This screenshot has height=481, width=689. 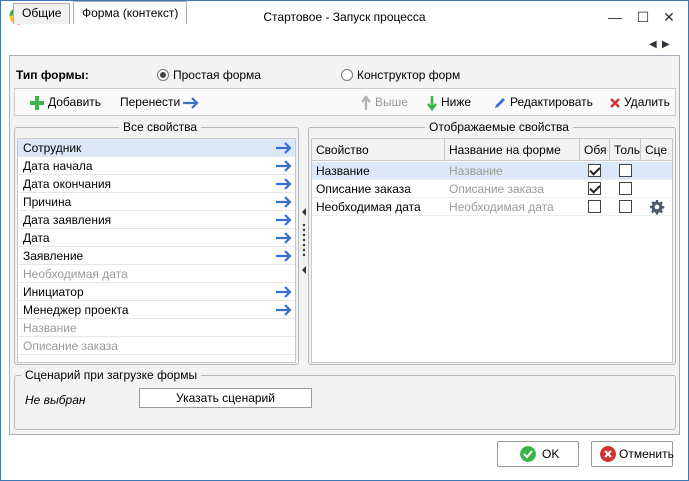 What do you see at coordinates (456, 102) in the screenshot?
I see `move-down-label: Ниже` at bounding box center [456, 102].